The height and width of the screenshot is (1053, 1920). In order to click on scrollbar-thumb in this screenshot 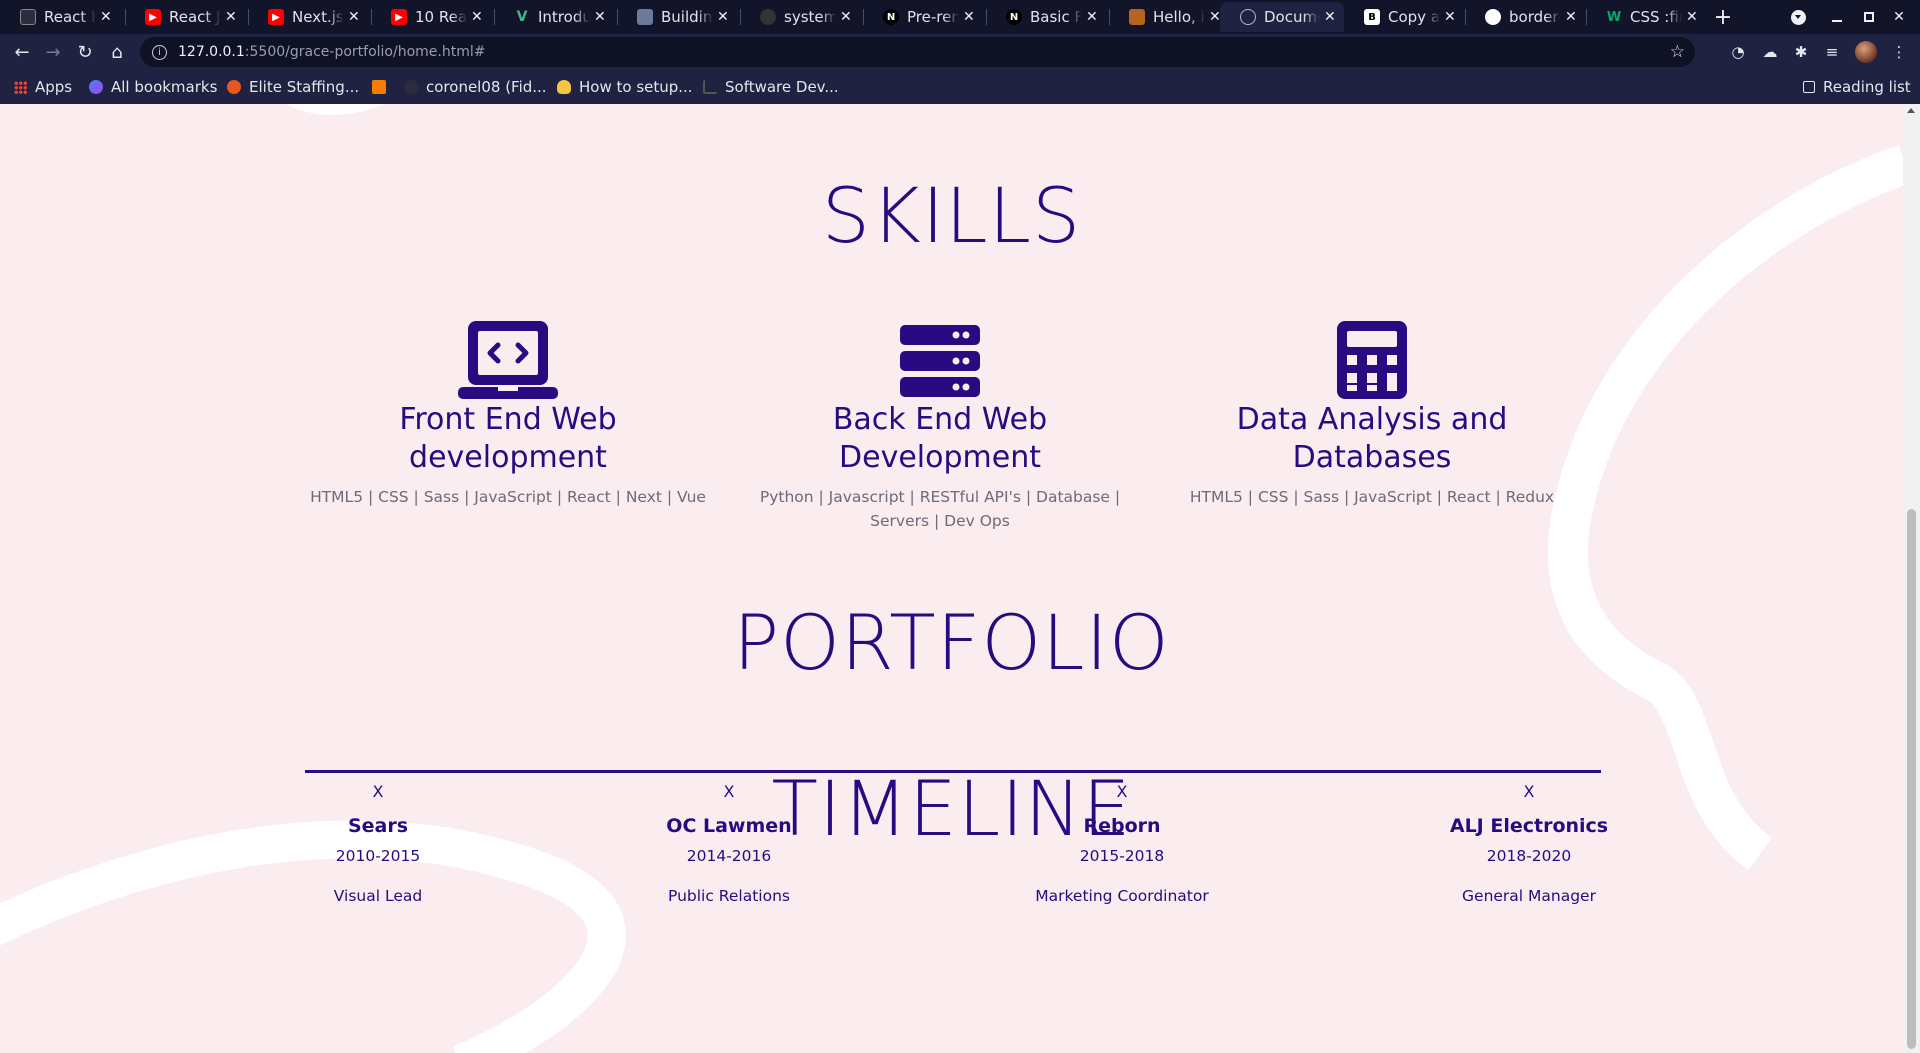, I will do `click(1911, 779)`.